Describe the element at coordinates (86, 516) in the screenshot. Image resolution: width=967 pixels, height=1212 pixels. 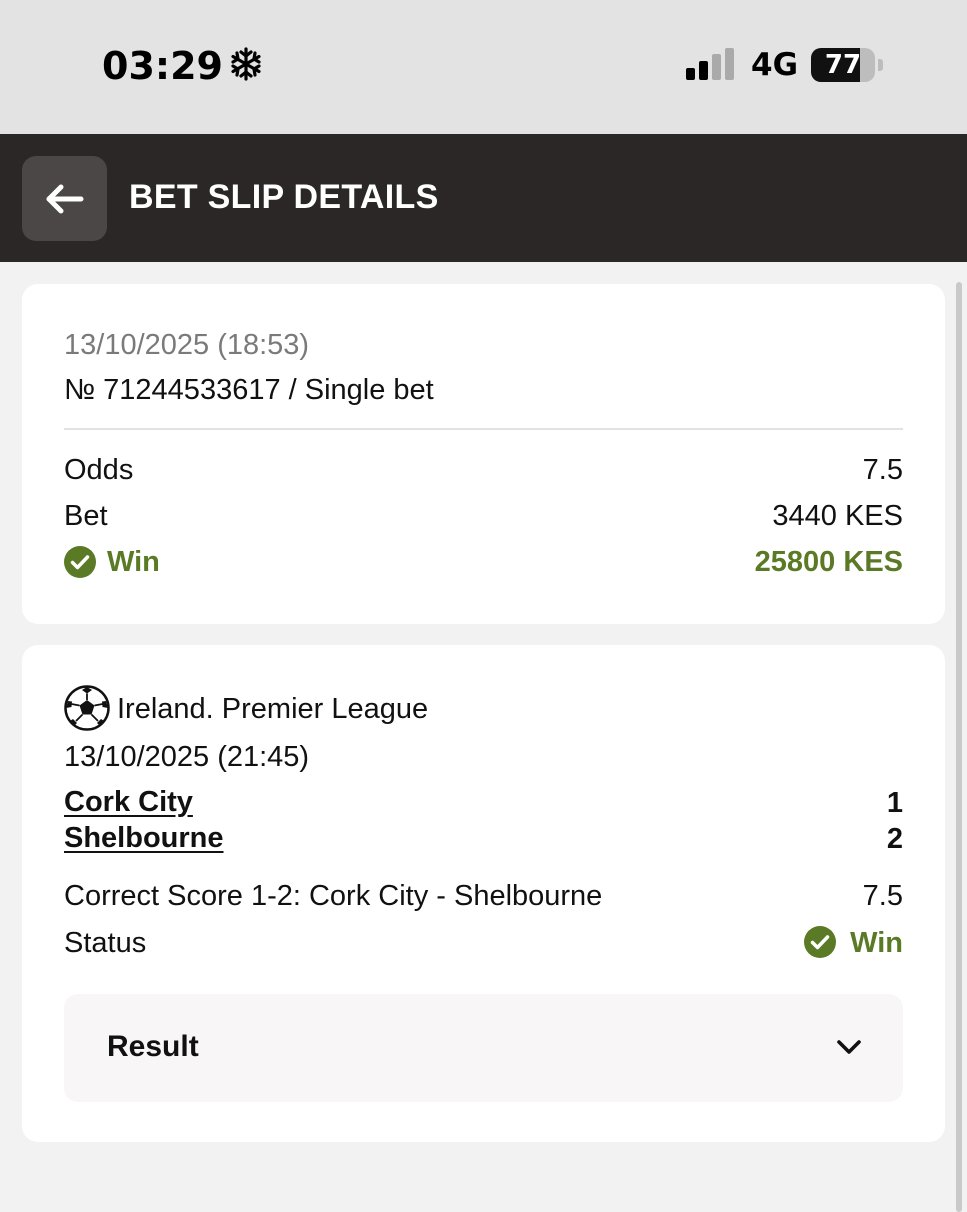
I see `bet-label: Bet` at that location.